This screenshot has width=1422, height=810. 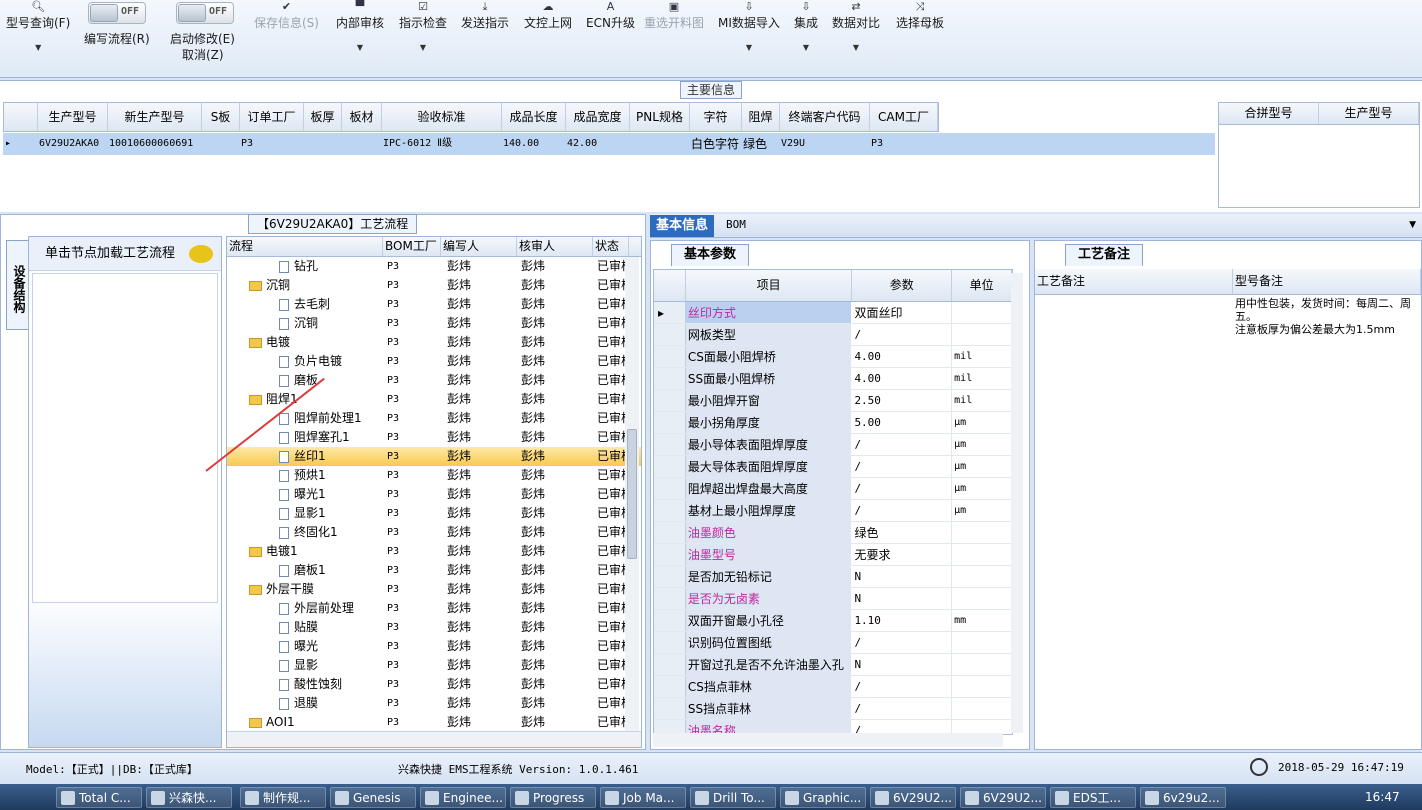 What do you see at coordinates (434, 342) in the screenshot?
I see `flow-row: 电镀 P3 彭炜 彭炜 已审核` at bounding box center [434, 342].